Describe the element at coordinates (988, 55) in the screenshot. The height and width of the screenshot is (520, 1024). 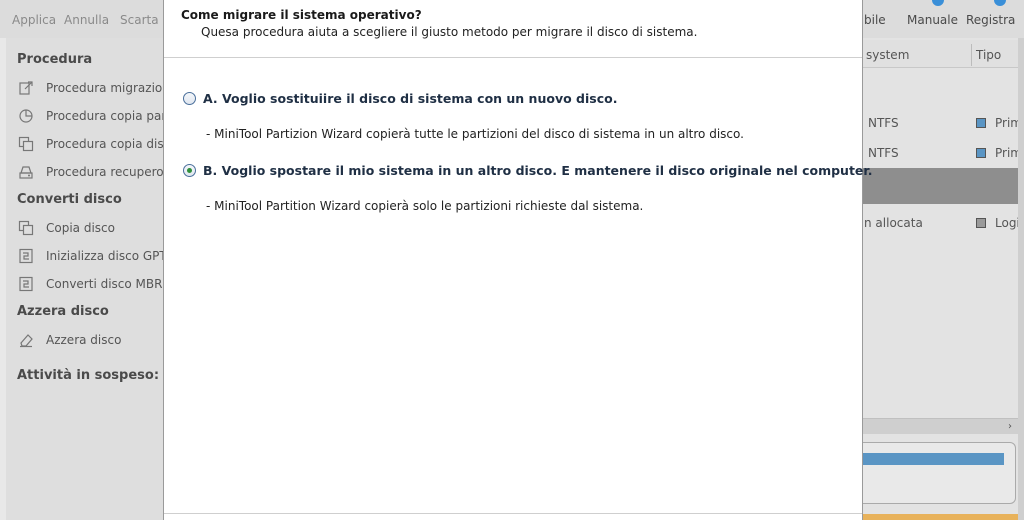
I see `column-tipo: Tipo` at that location.